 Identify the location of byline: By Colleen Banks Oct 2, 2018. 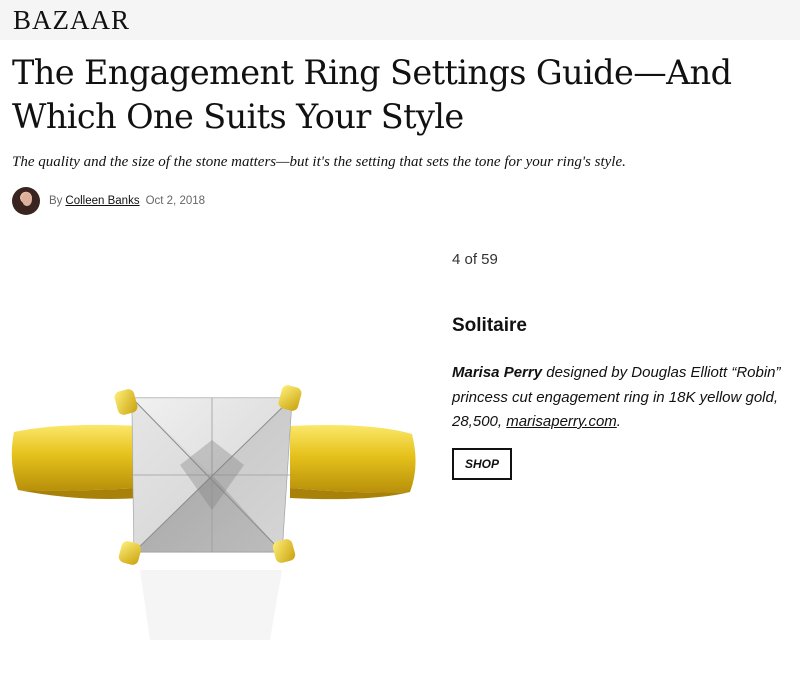
(108, 201).